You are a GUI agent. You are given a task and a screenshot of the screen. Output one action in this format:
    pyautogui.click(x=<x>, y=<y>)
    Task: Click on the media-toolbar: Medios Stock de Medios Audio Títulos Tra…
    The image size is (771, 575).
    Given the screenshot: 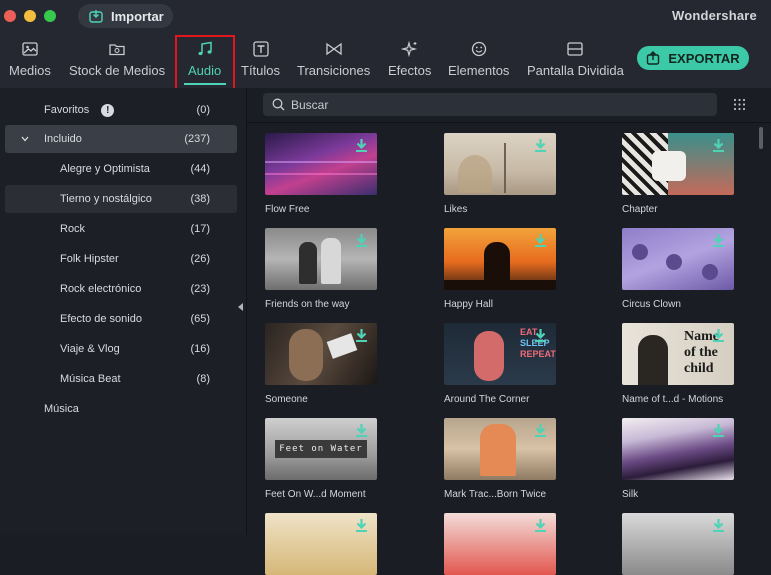 What is the action you would take?
    pyautogui.click(x=385, y=61)
    